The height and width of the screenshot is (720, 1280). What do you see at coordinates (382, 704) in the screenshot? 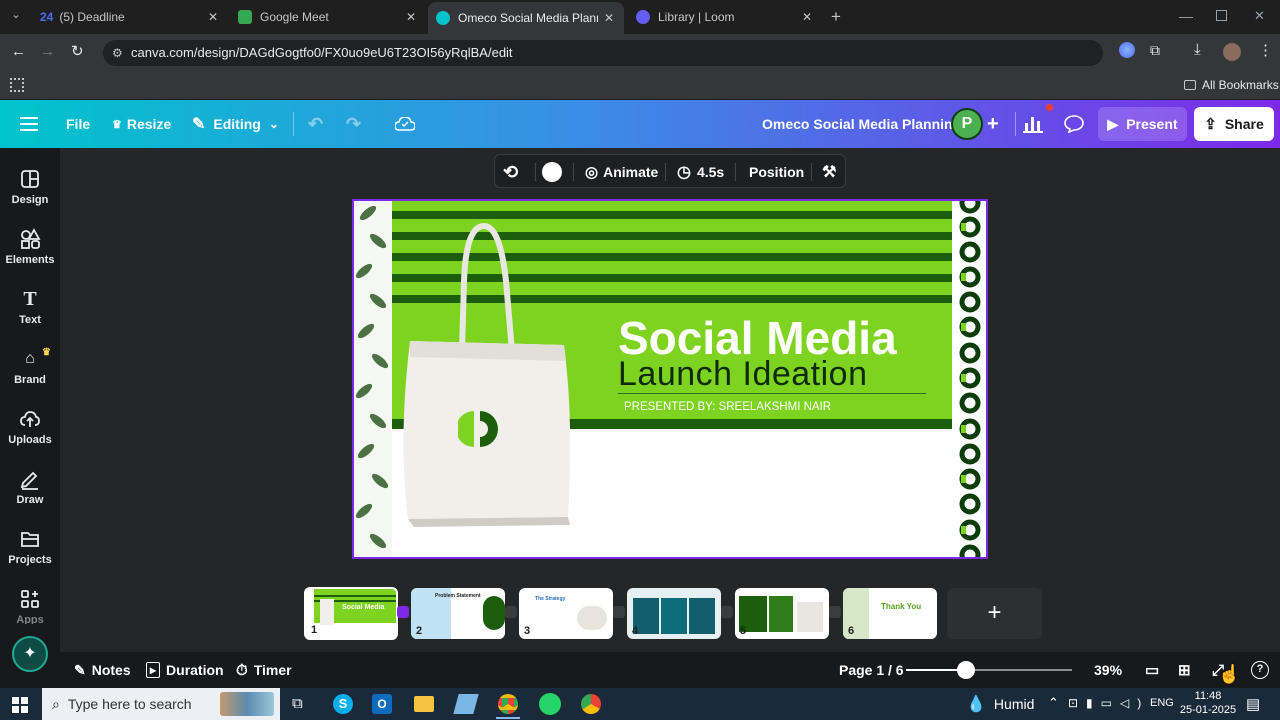
I see `outlook-icon: O` at bounding box center [382, 704].